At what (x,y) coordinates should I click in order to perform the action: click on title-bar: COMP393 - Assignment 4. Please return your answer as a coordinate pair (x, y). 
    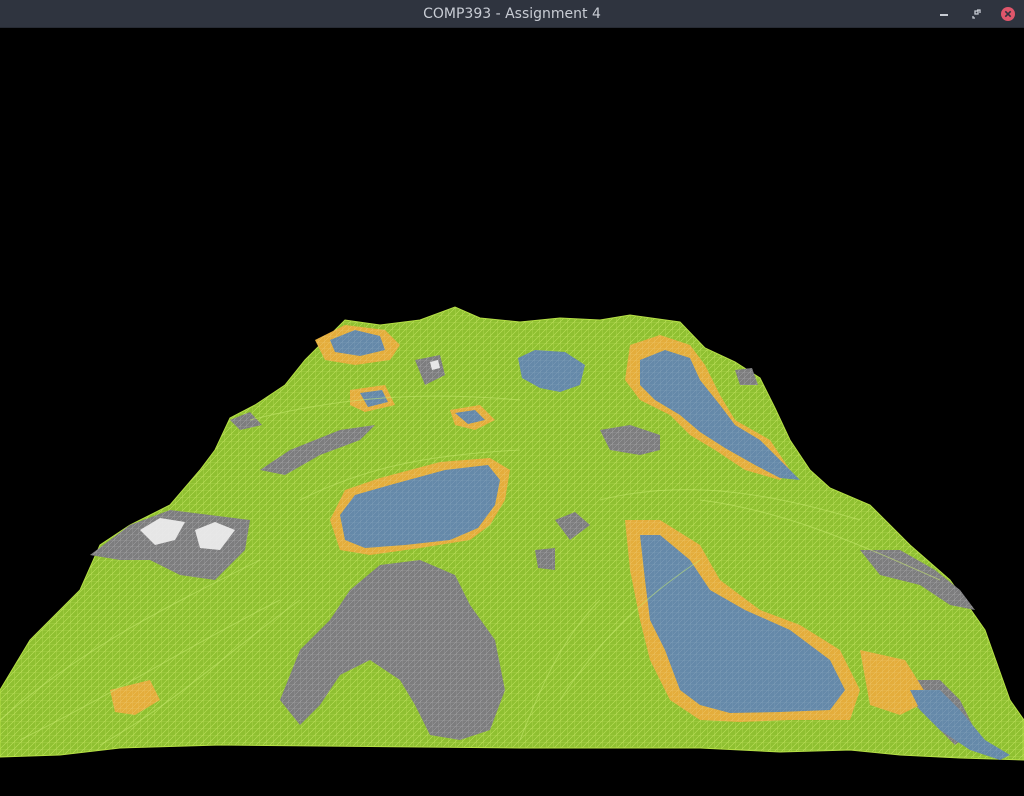
    Looking at the image, I should click on (512, 14).